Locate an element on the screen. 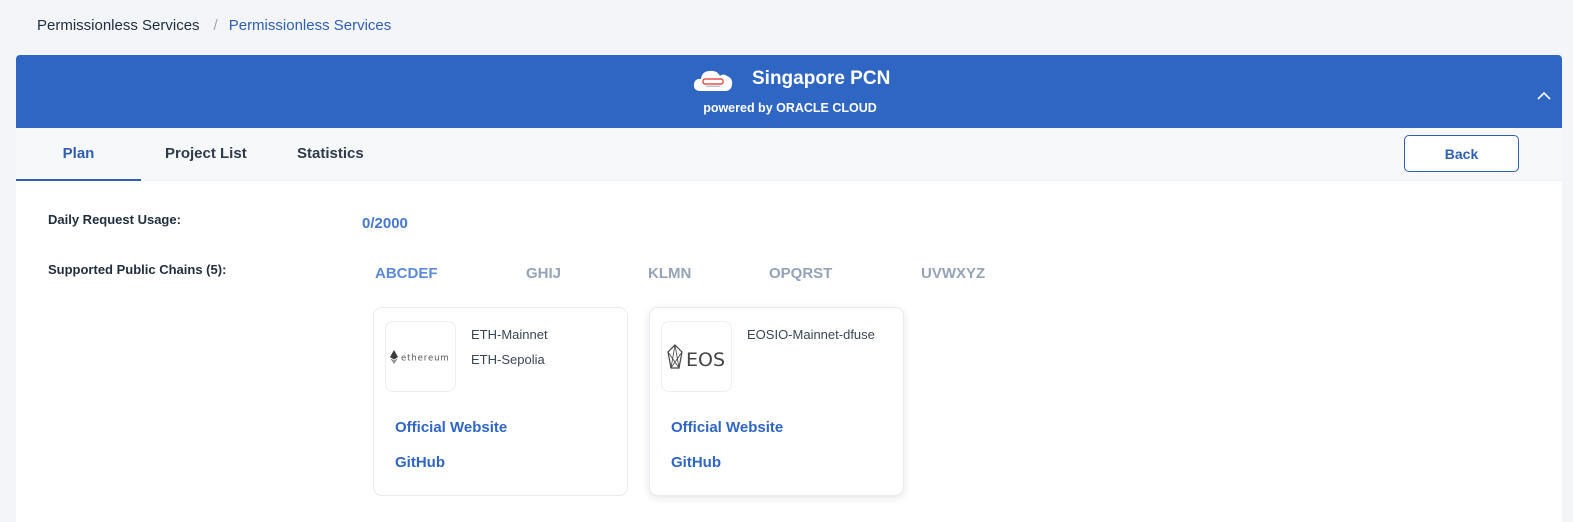 Image resolution: width=1573 pixels, height=522 pixels. eos-logo-text: EOS is located at coordinates (705, 360).